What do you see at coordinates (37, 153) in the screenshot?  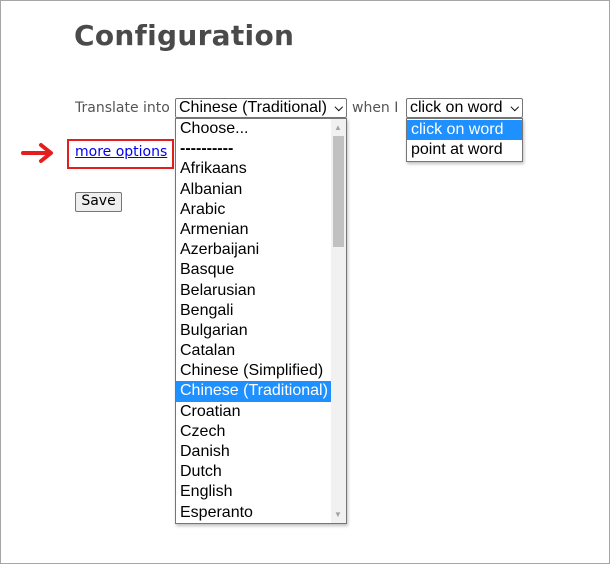 I see `red-arrow-icon` at bounding box center [37, 153].